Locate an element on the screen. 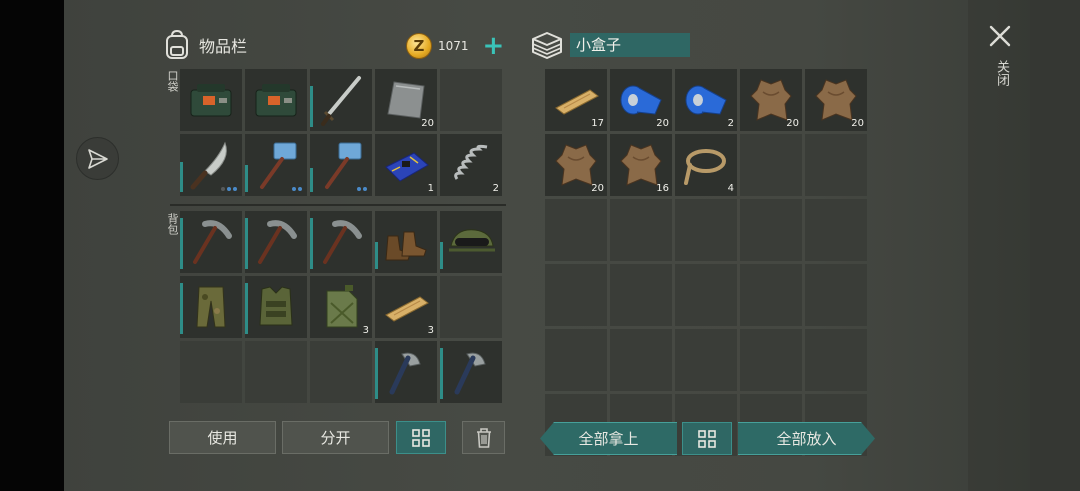 The height and width of the screenshot is (491, 1080). container-slot: 4 is located at coordinates (706, 165).